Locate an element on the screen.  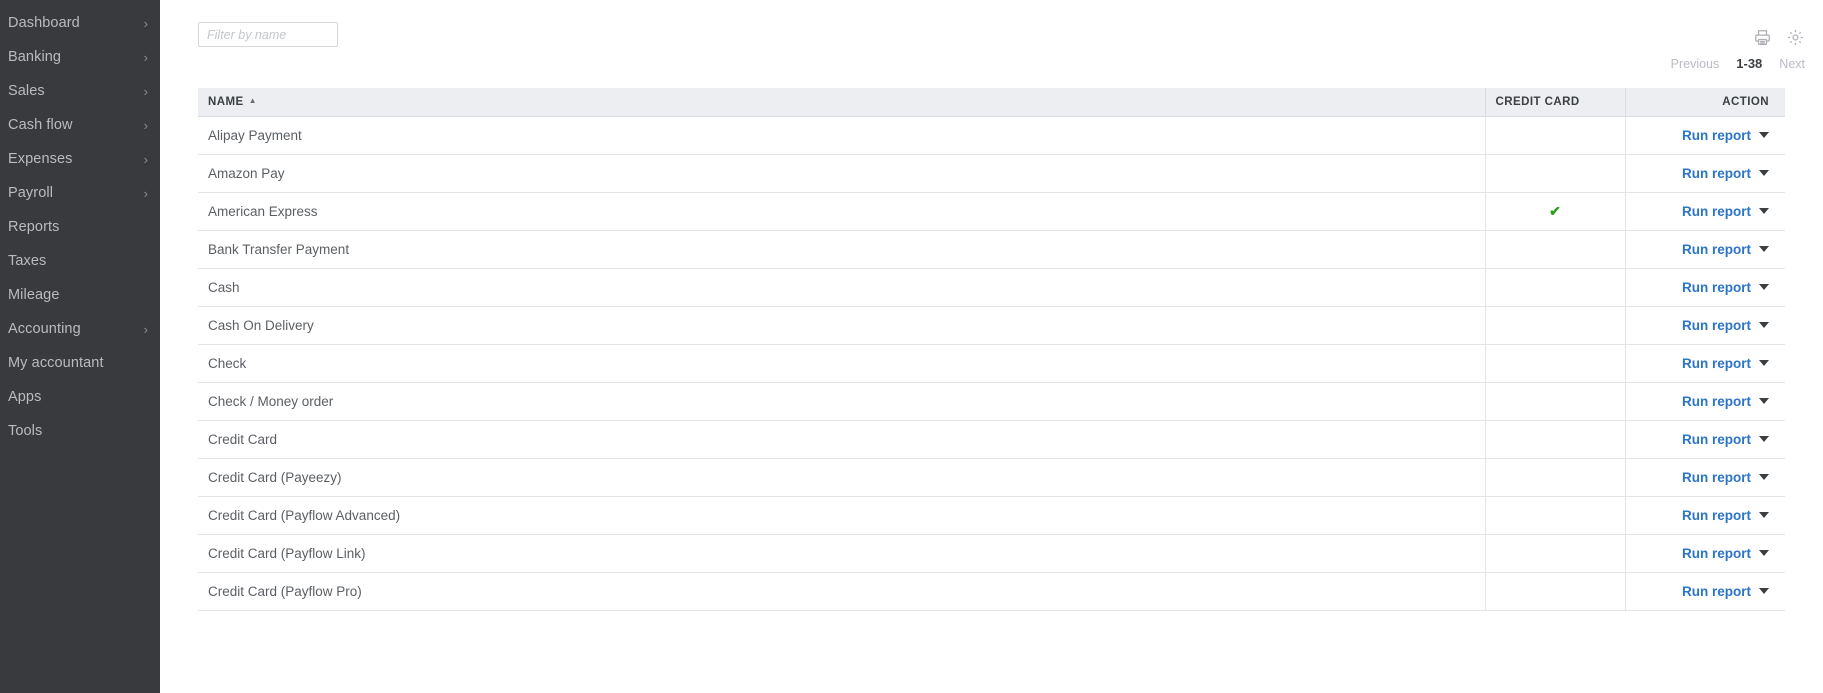
sidebar-item-accounting: Accounting › is located at coordinates (80, 329).